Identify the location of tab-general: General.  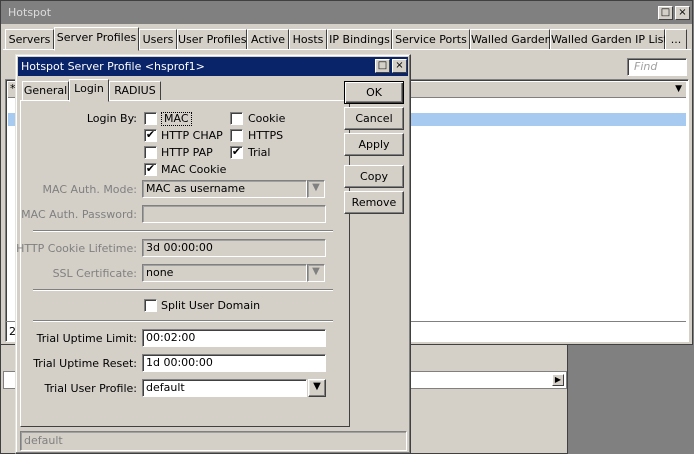
(45, 91).